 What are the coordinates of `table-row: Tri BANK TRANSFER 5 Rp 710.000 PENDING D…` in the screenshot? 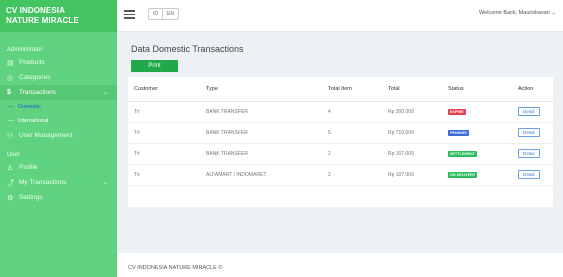 It's located at (340, 133).